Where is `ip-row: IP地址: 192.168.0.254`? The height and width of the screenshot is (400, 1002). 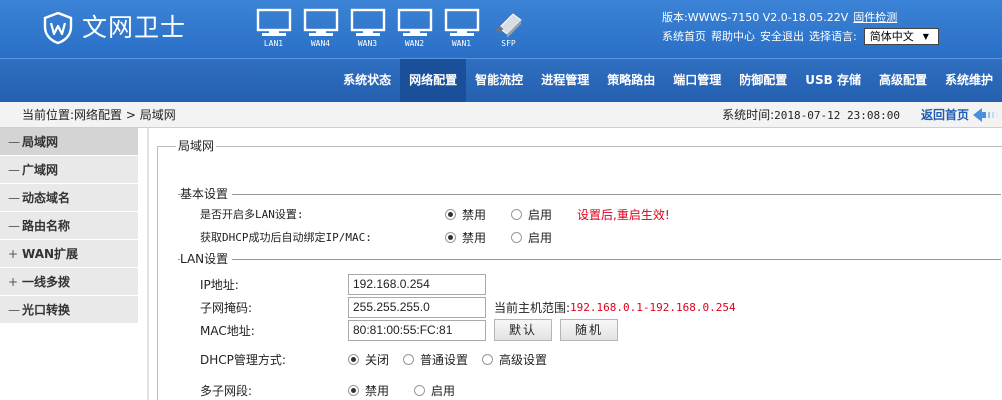 ip-row: IP地址: 192.168.0.254 is located at coordinates (343, 284).